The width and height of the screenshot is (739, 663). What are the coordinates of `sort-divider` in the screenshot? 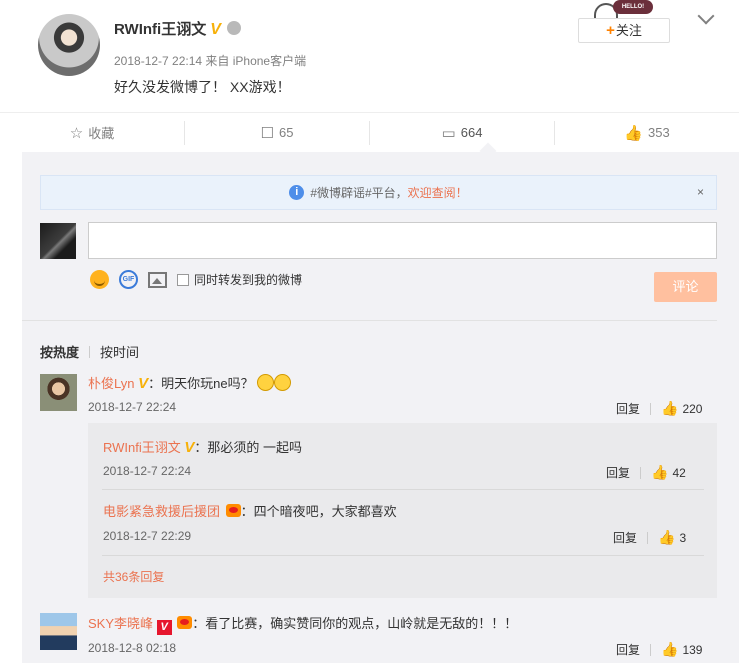 It's located at (90, 351).